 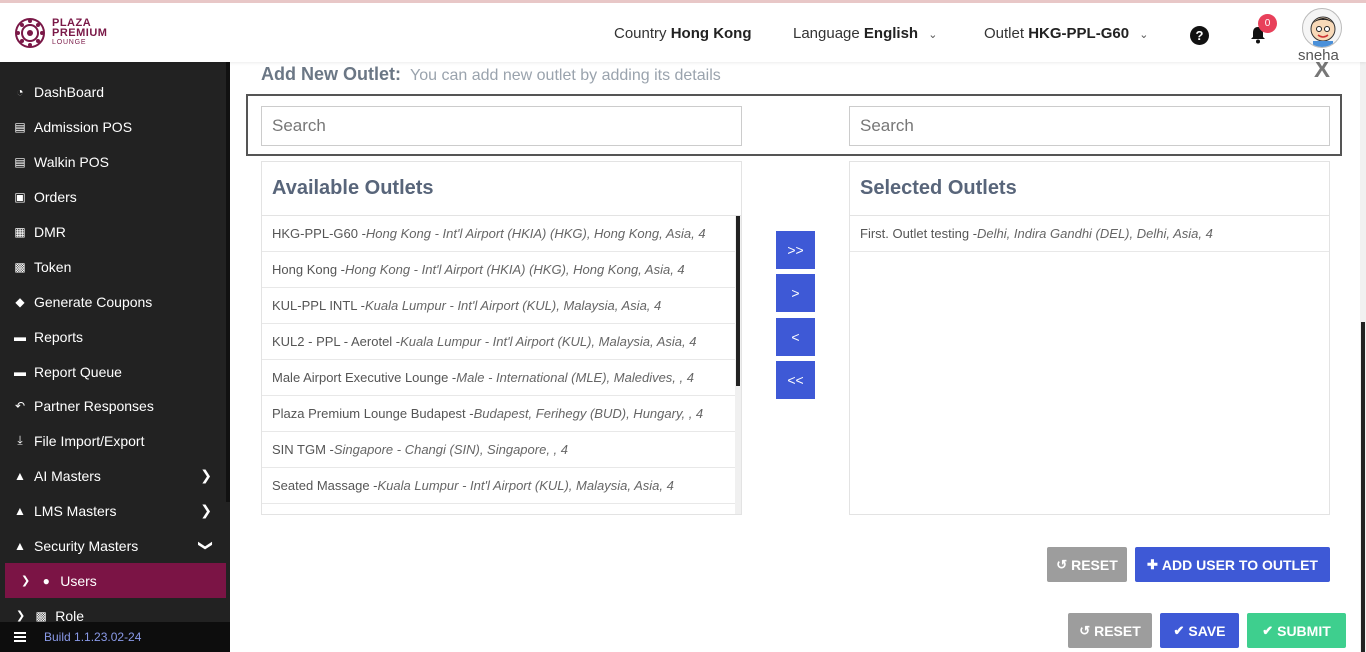 I want to click on sidebar-item-label: Walkin POS, so click(x=71, y=161).